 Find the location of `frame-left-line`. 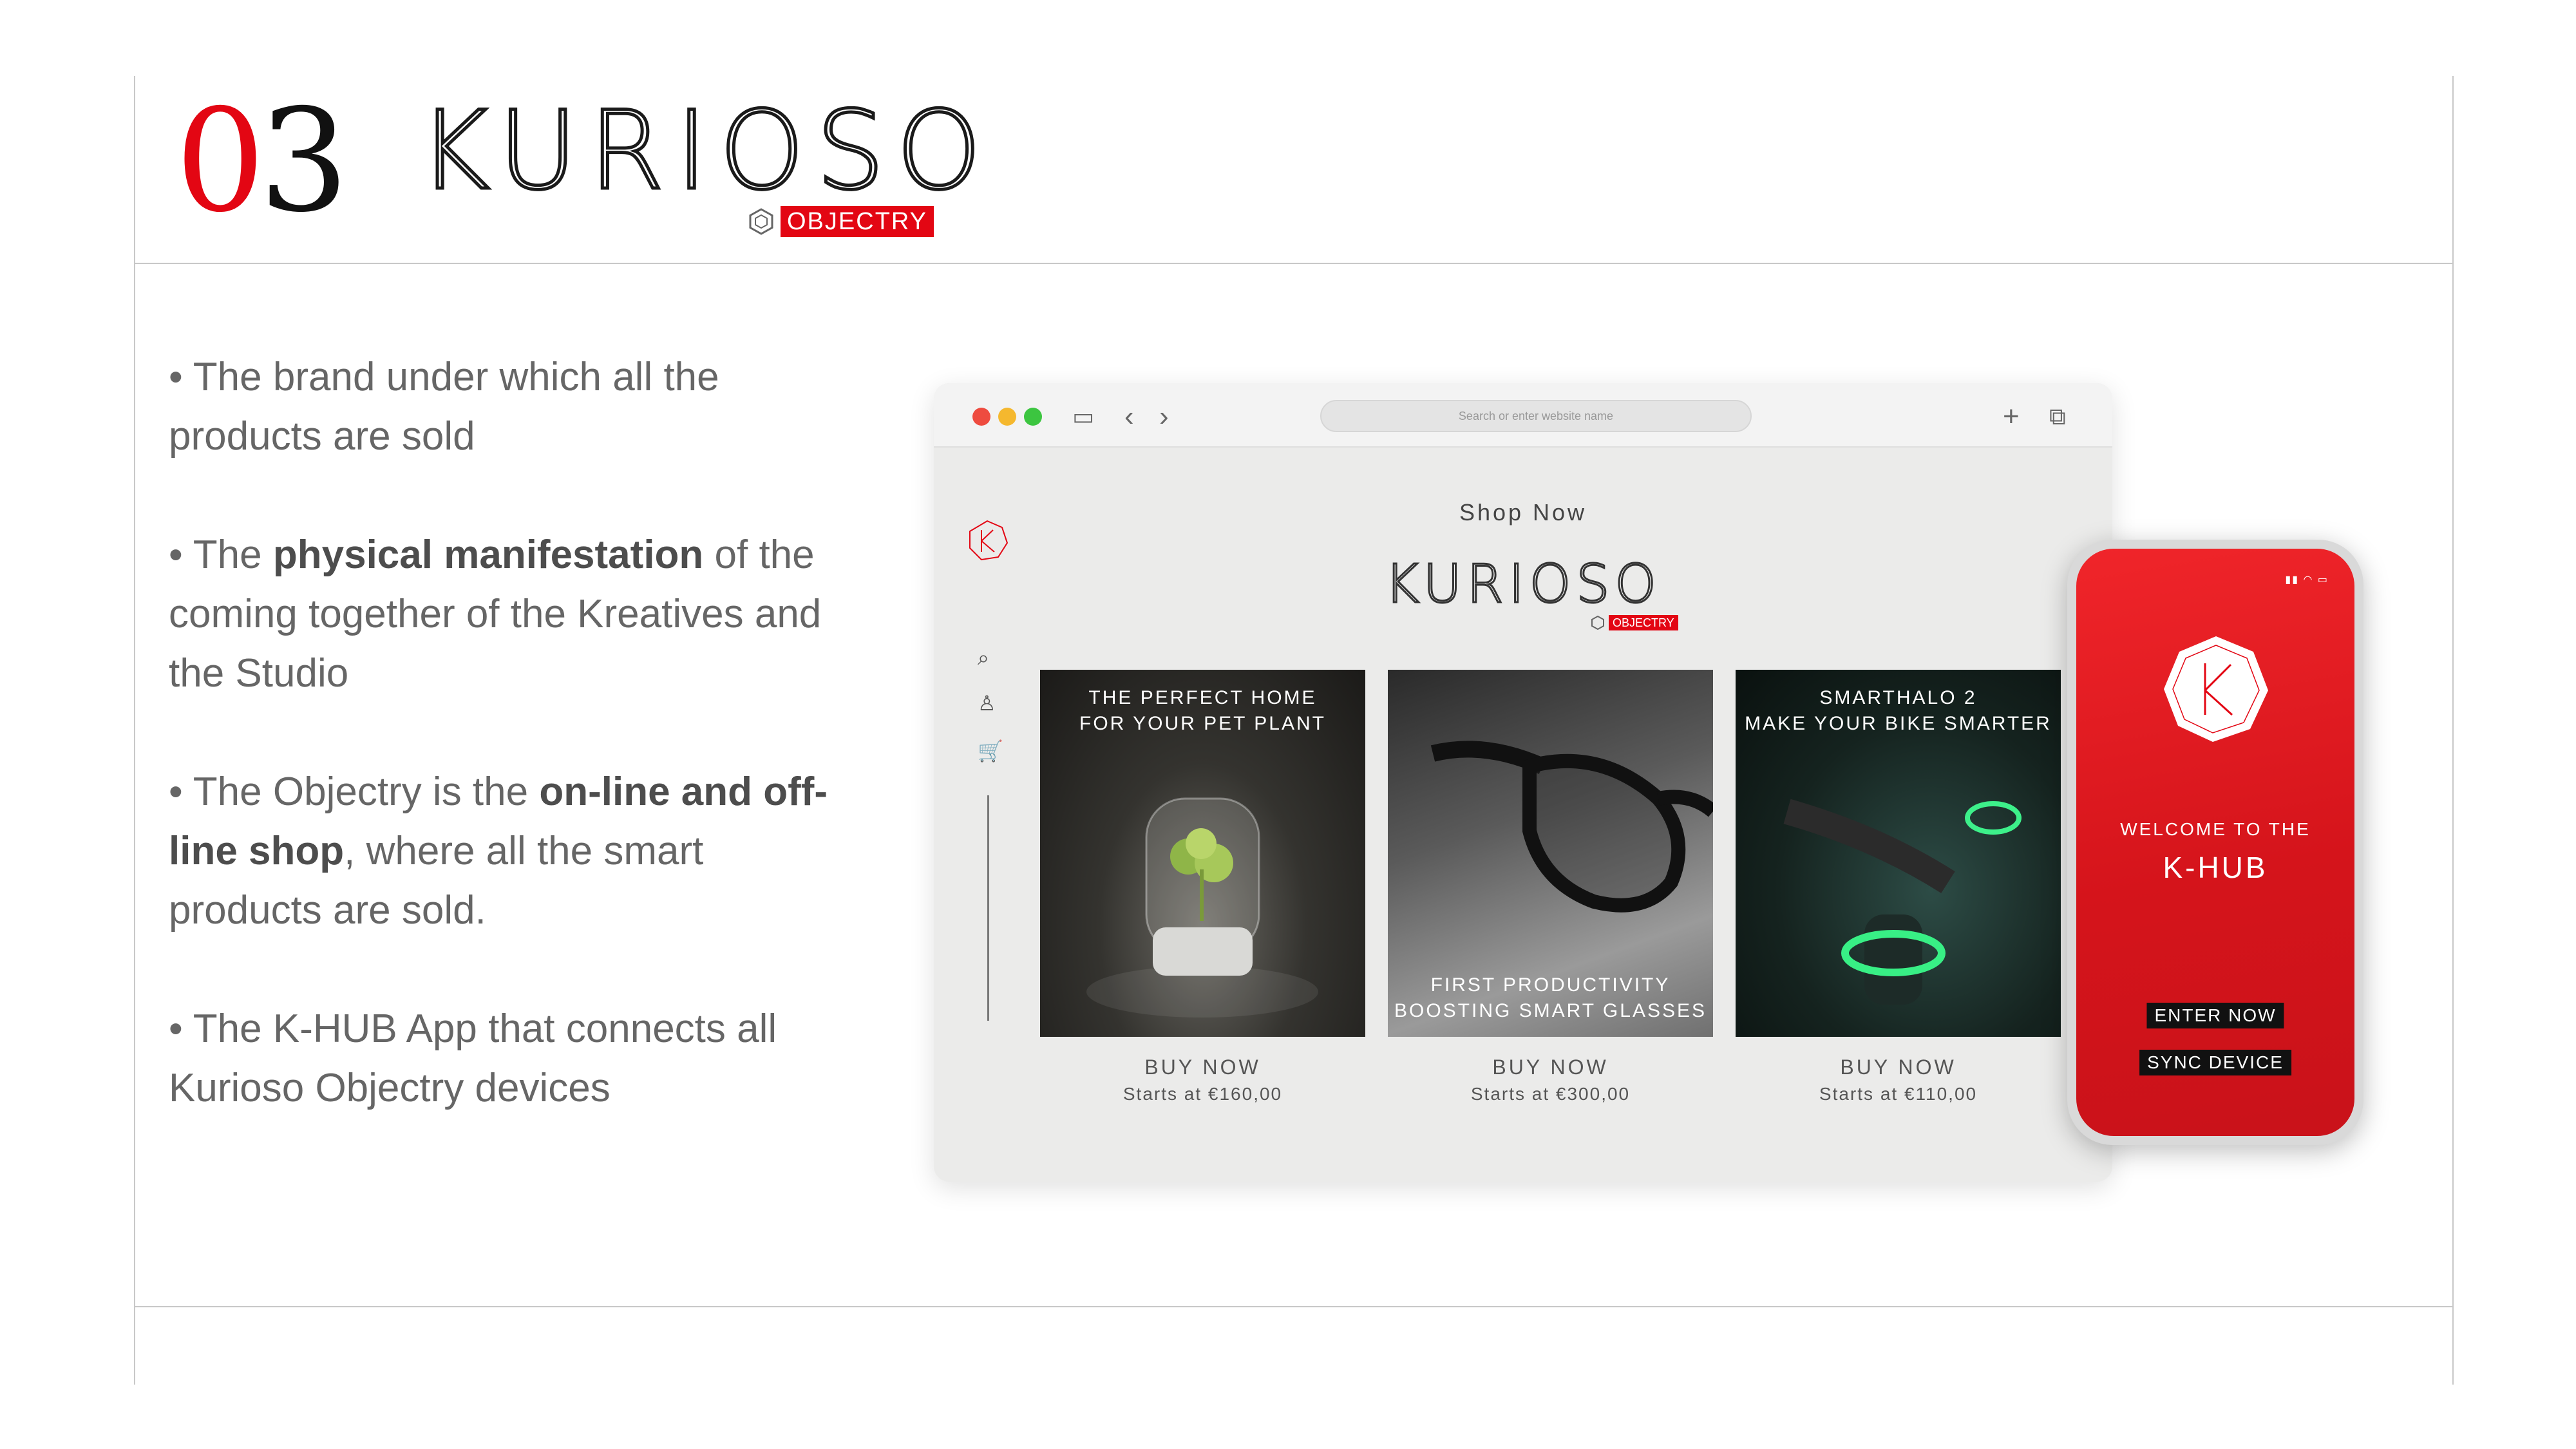

frame-left-line is located at coordinates (135, 730).